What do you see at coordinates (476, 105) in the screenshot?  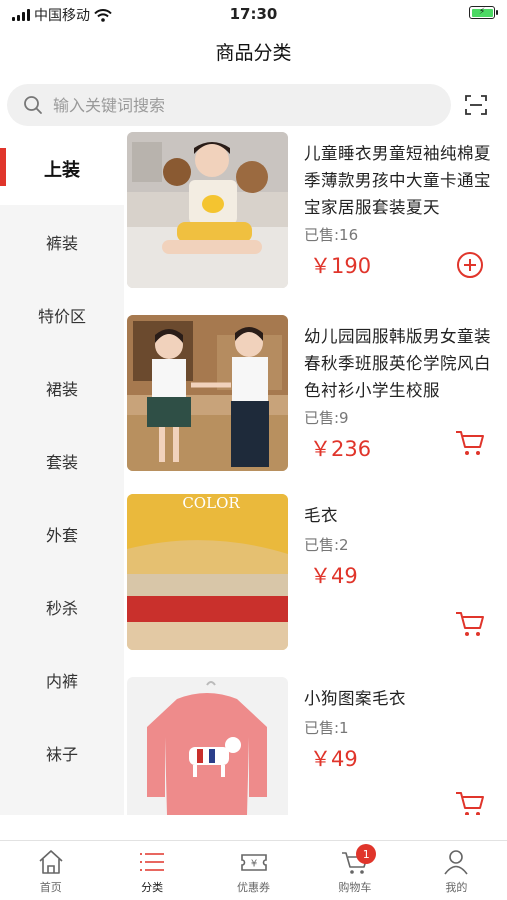 I see `scan-icon` at bounding box center [476, 105].